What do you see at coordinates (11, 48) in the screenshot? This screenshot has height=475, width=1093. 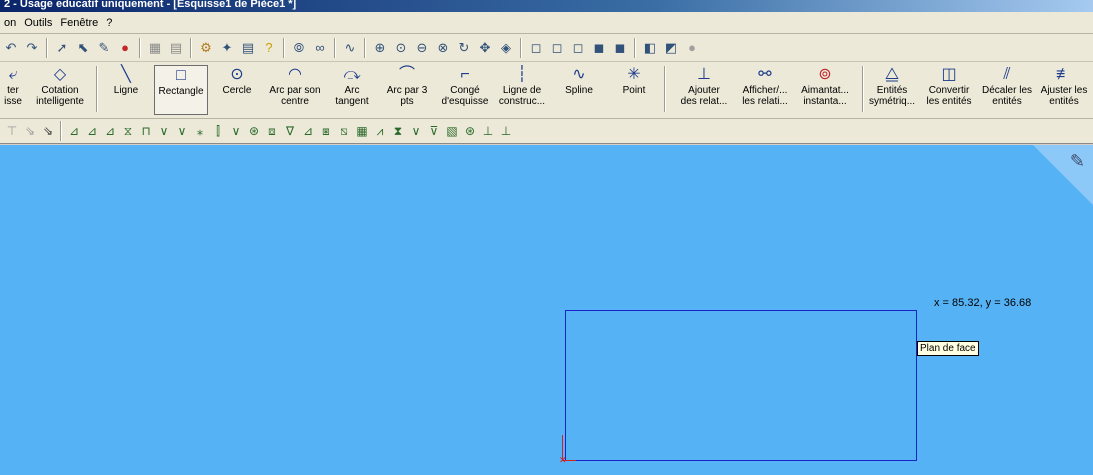 I see `undo-icon: ↶` at bounding box center [11, 48].